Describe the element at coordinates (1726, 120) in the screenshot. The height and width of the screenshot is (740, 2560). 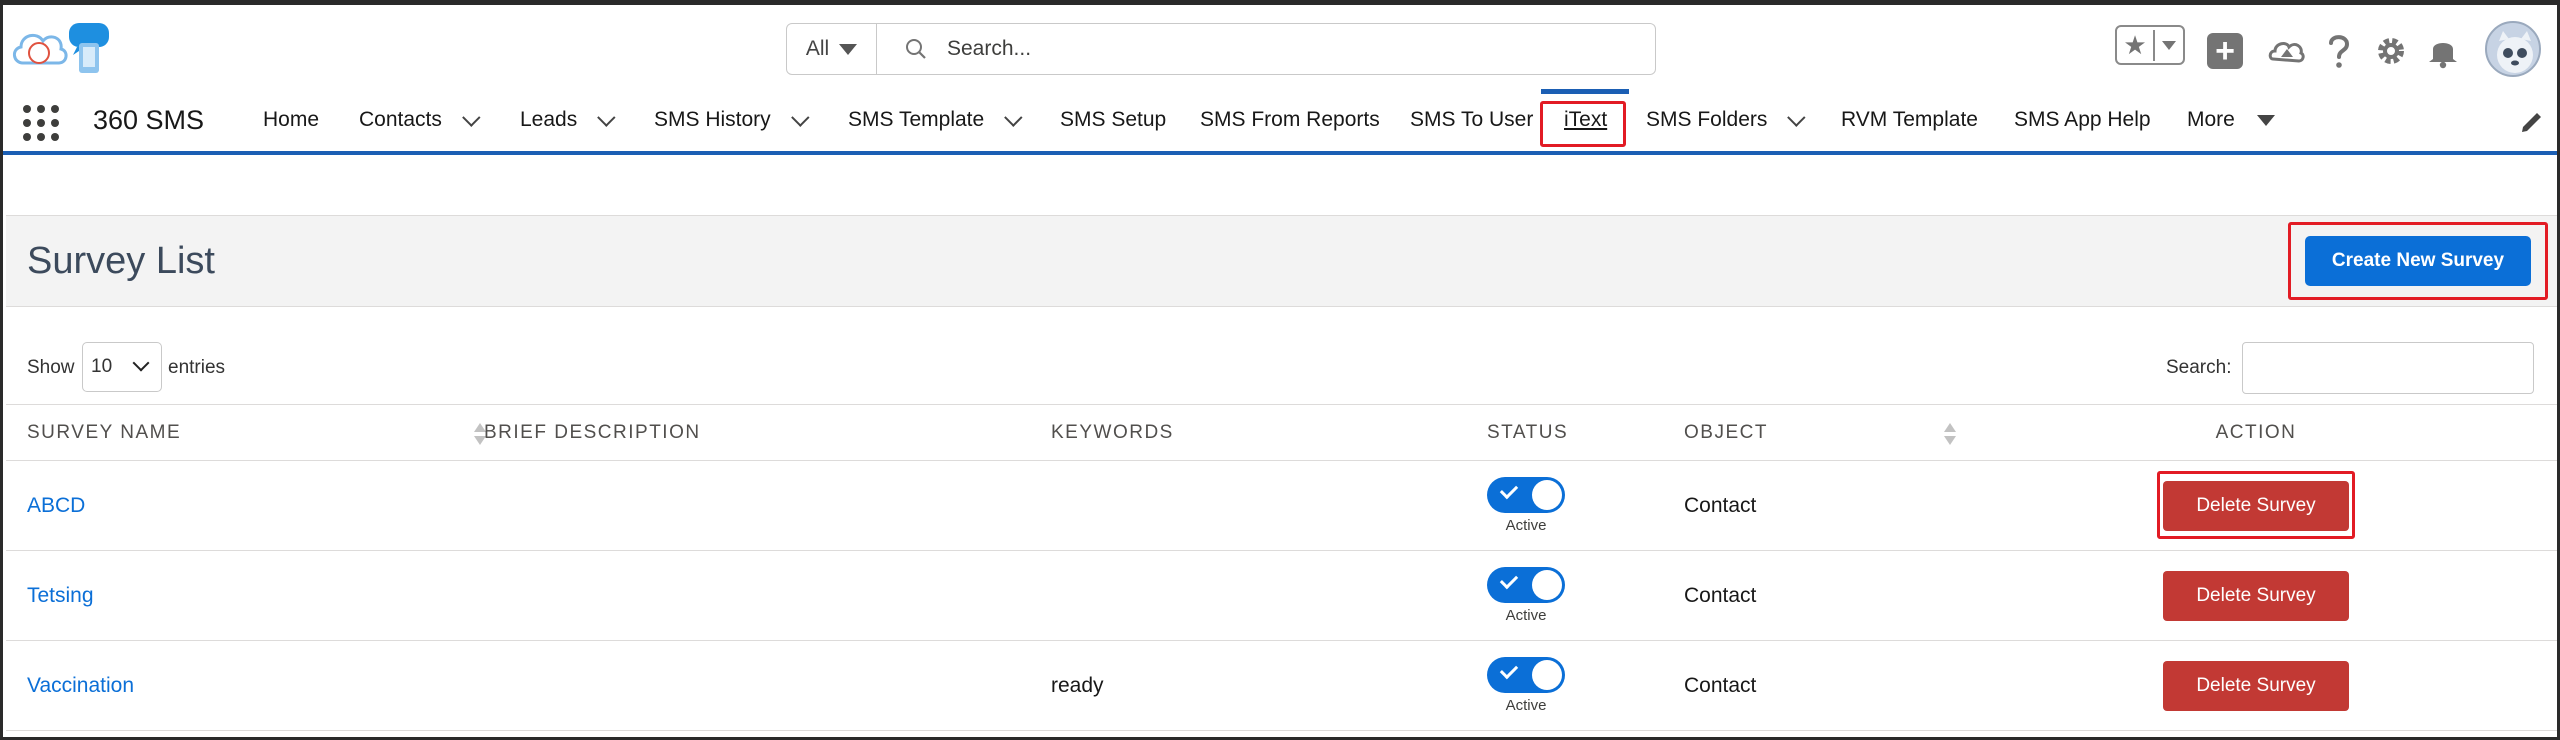
I see `nav-item-sms-folders: SMS Folders` at that location.